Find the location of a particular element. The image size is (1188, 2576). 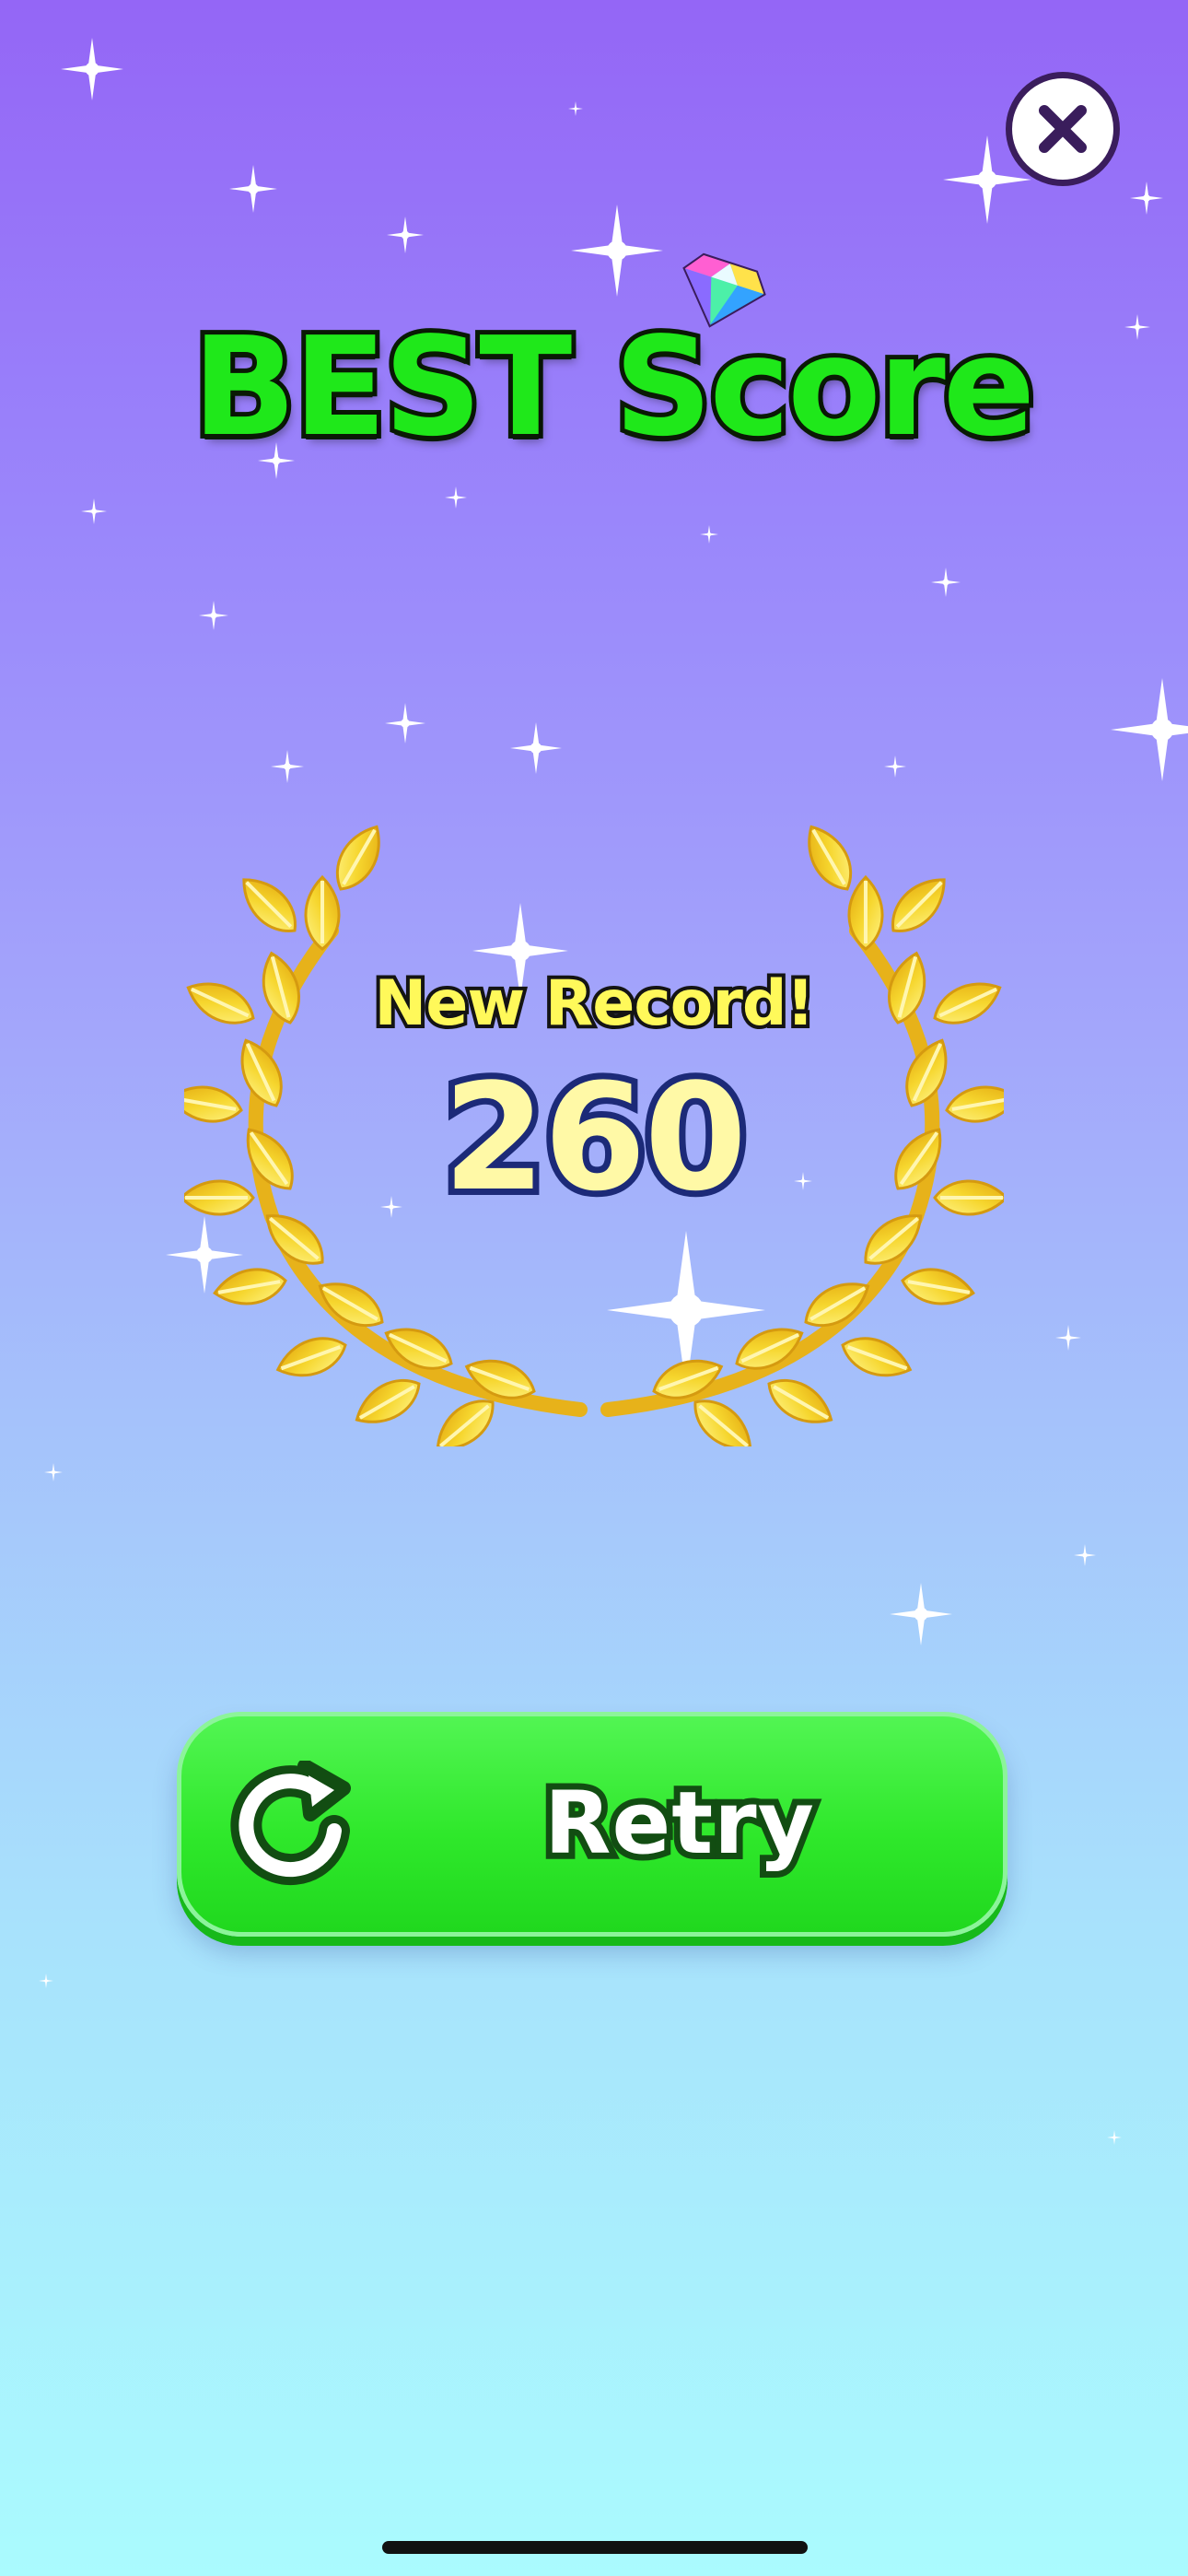

new-record-label: New Record! is located at coordinates (594, 1004).